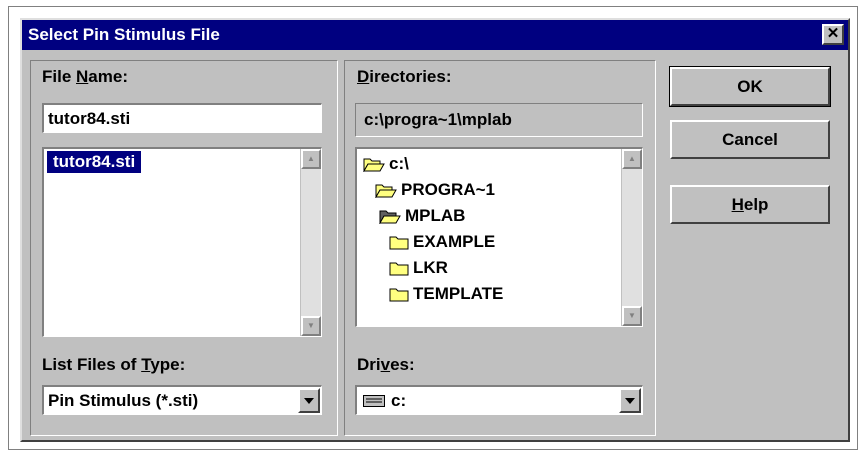  I want to click on directory-item-label: EXAMPLE, so click(454, 241).